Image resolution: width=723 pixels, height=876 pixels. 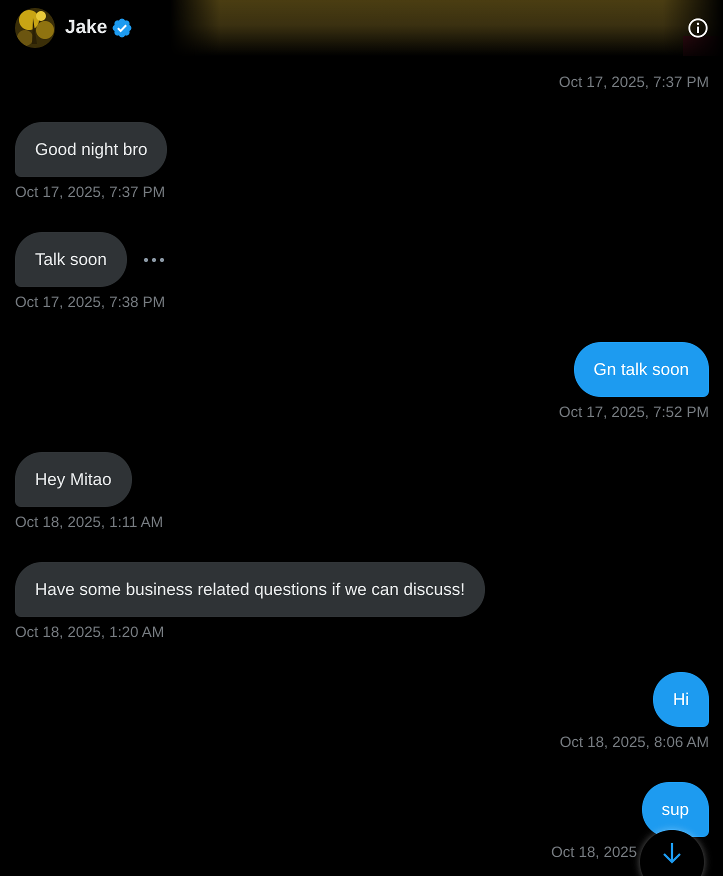 I want to click on received-message-bubble: Good night bro, so click(x=91, y=149).